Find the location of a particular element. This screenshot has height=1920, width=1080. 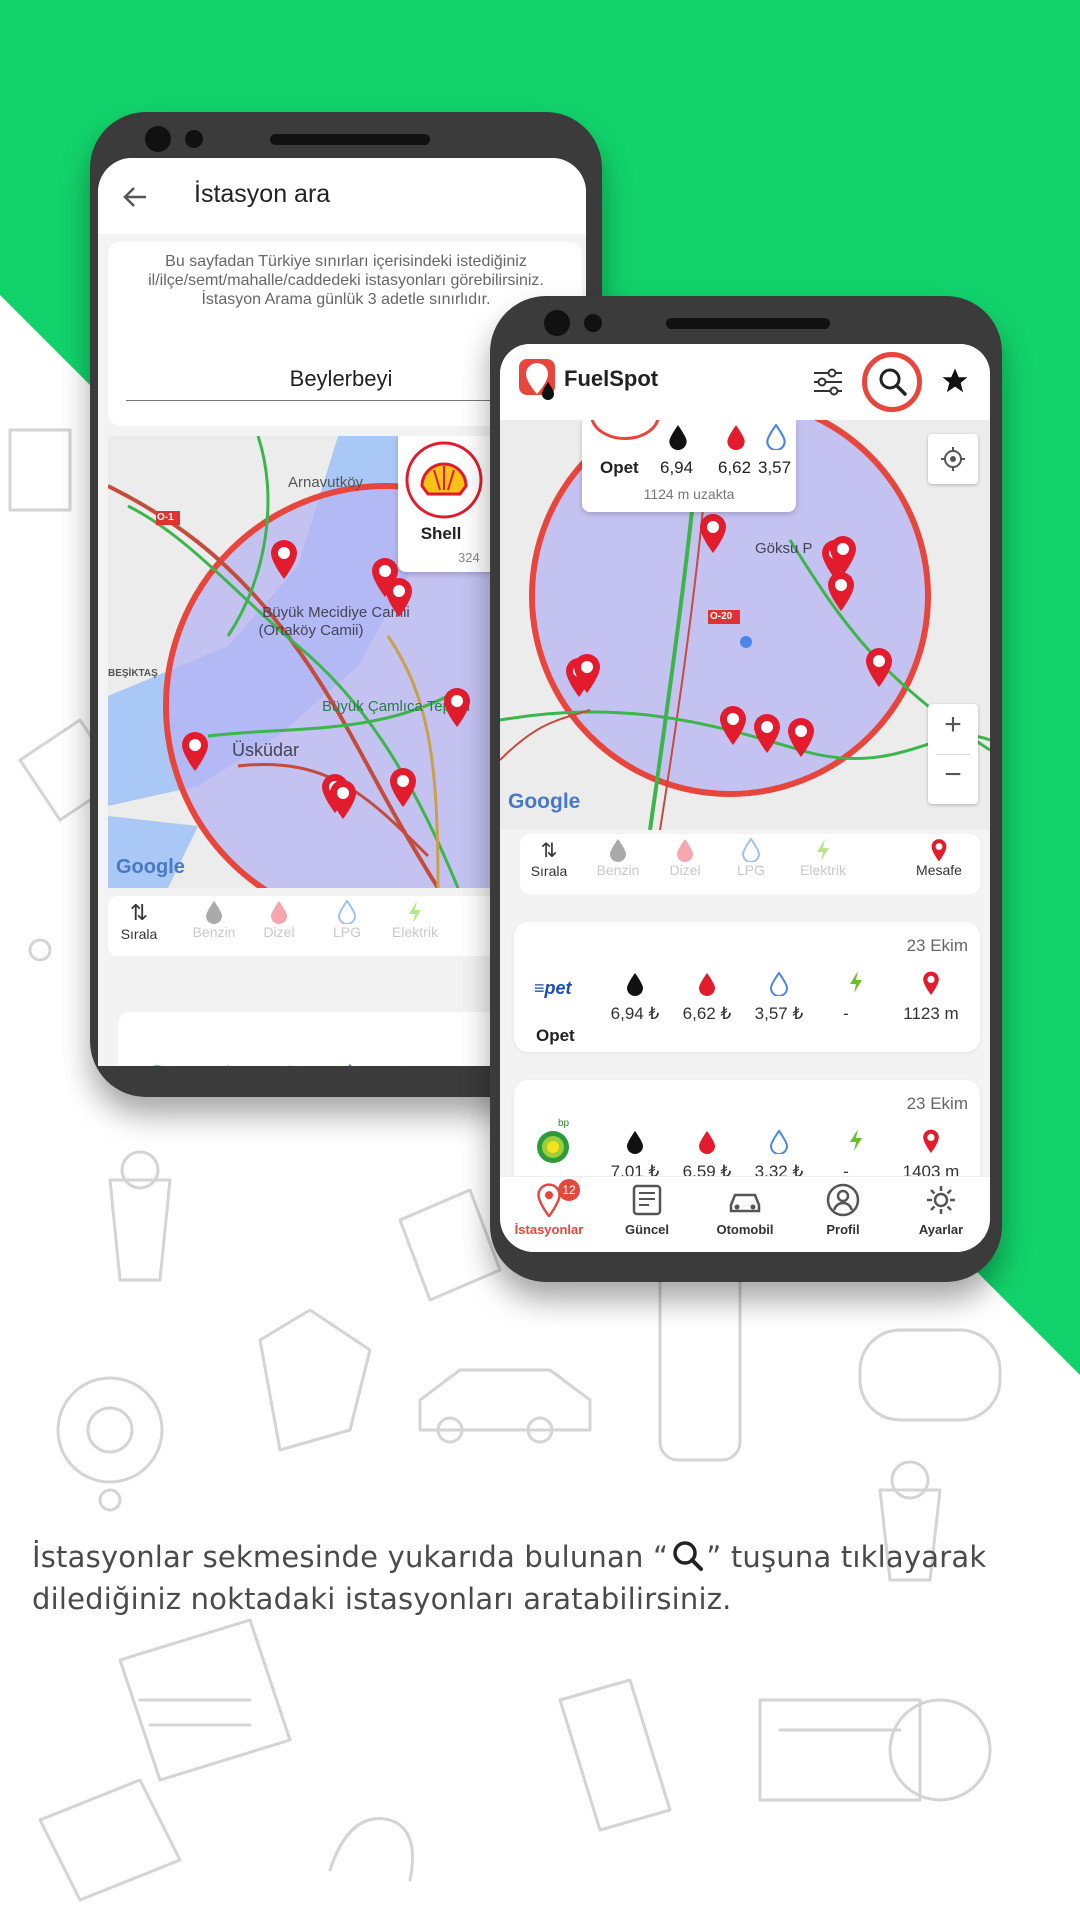

sort-icon: ⇅ is located at coordinates (549, 851).